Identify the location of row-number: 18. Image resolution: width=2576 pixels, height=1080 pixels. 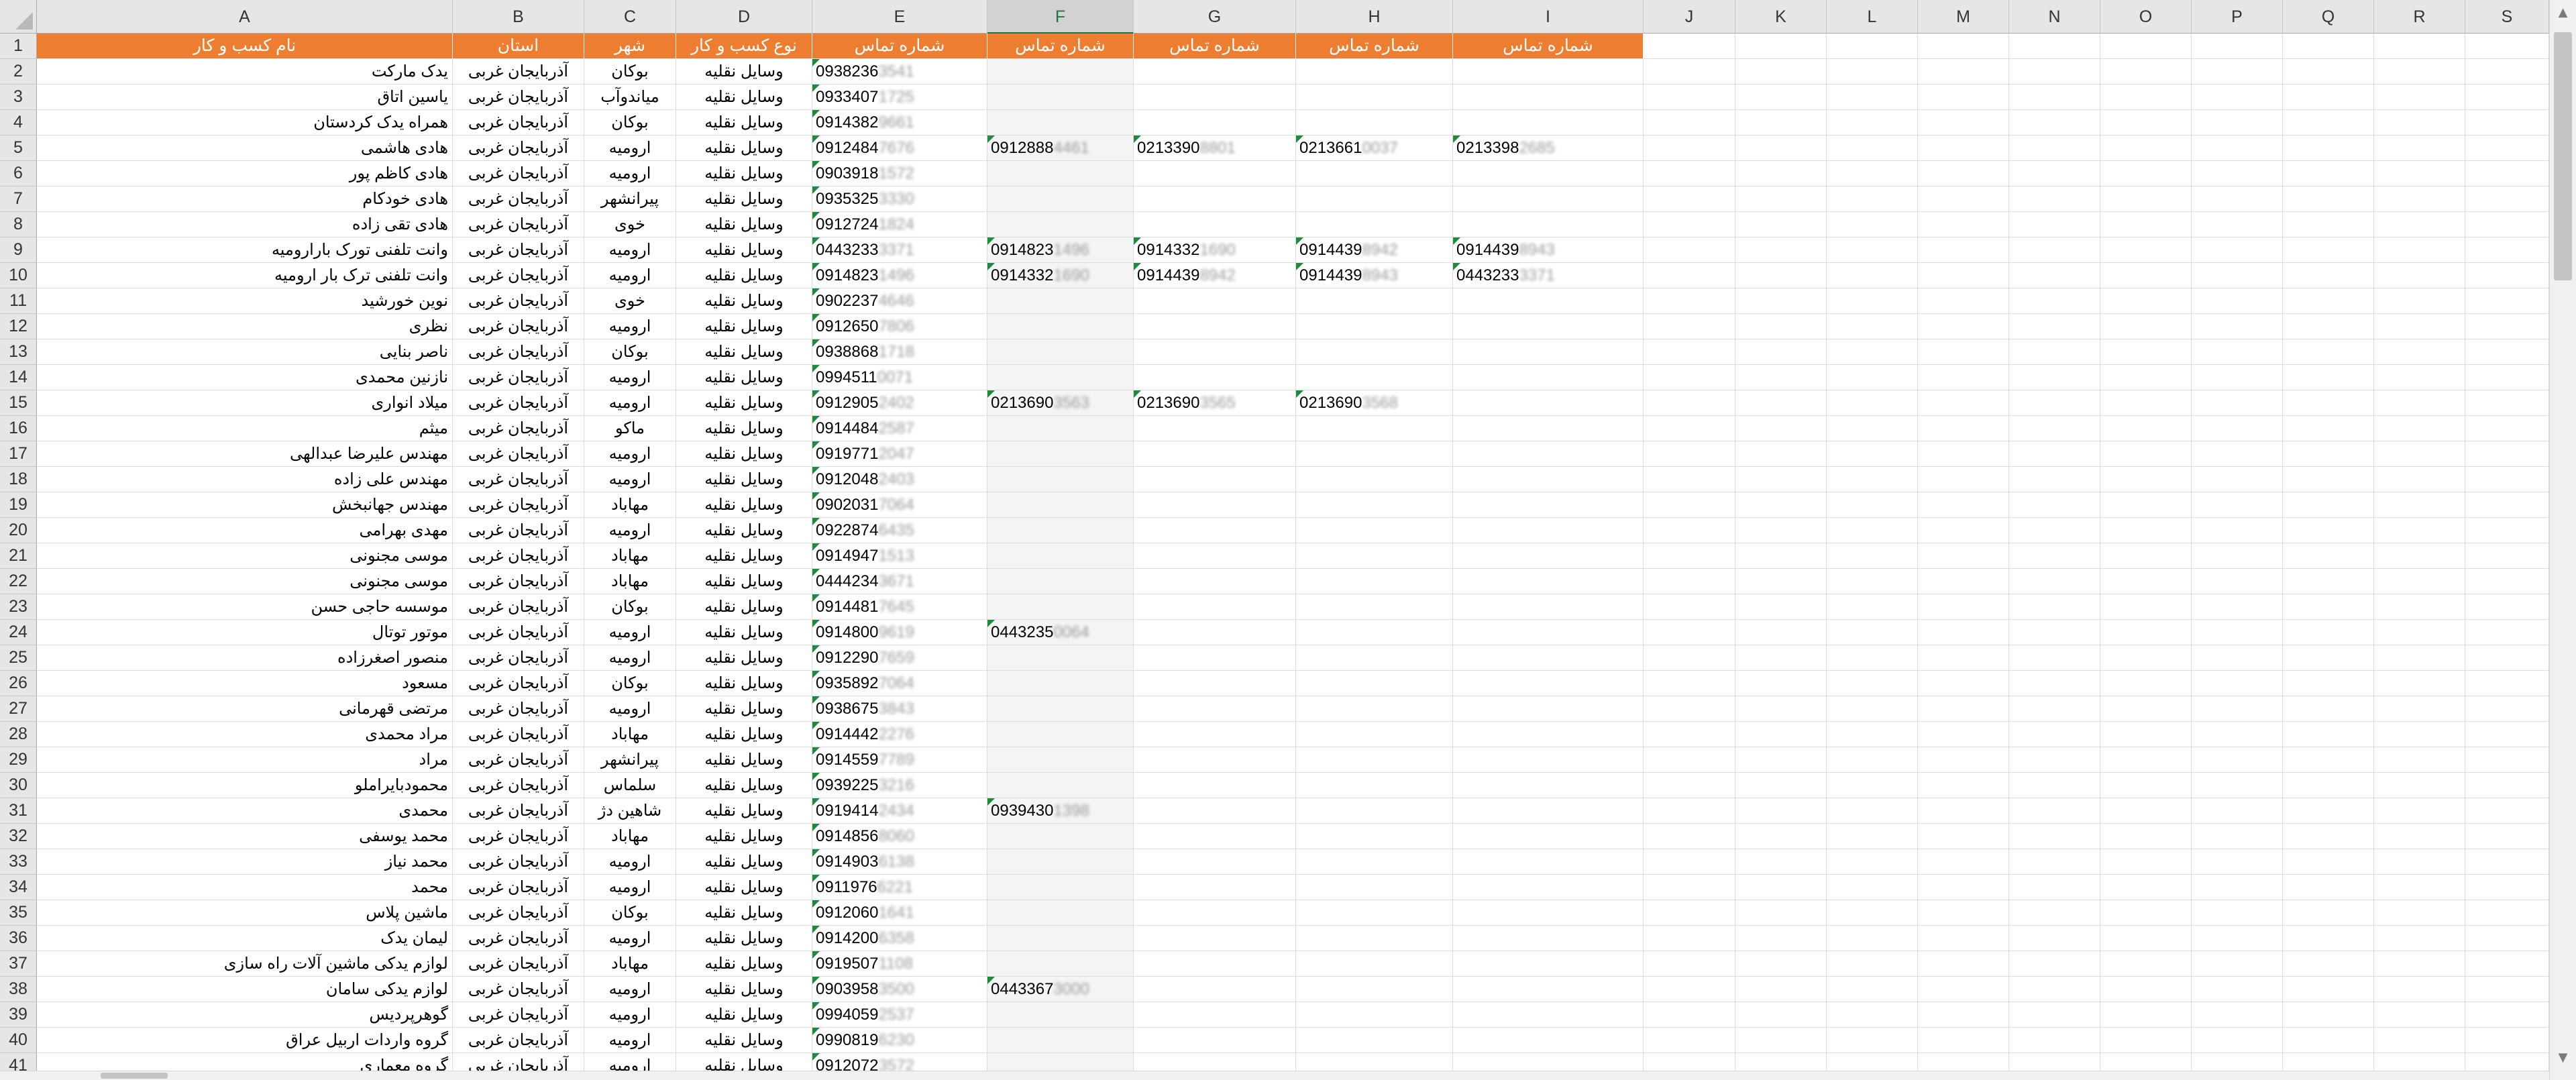
(18, 480).